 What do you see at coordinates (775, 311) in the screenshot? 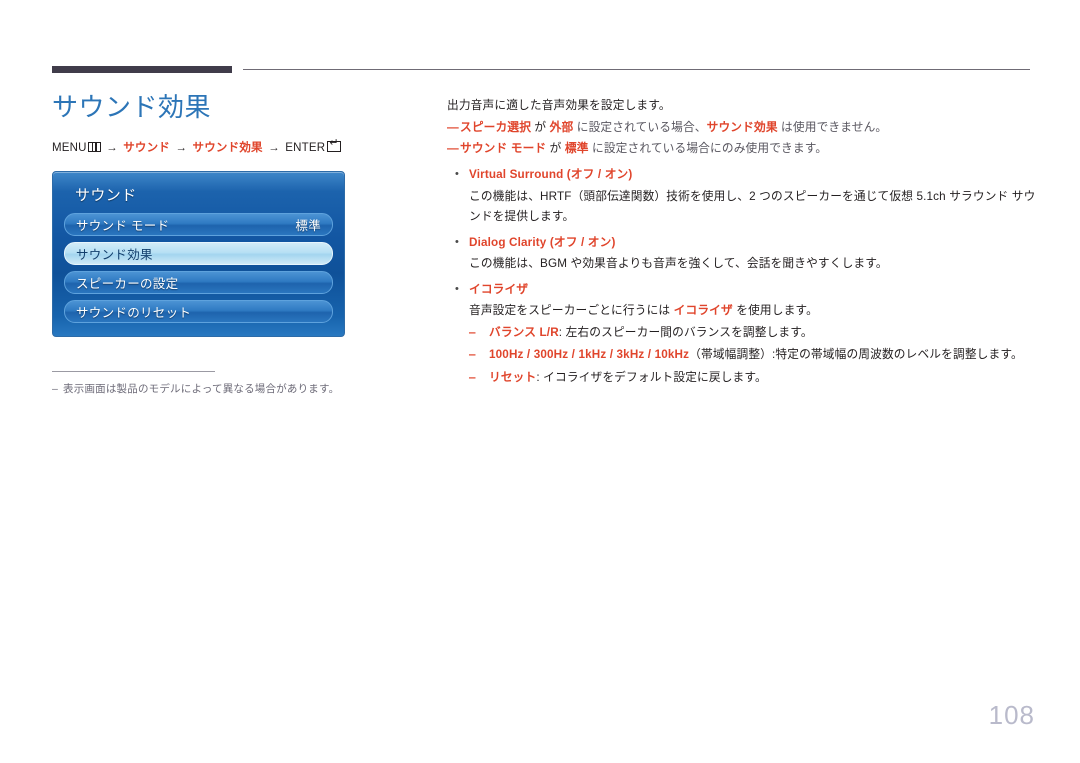
I see `text-run: を使用します。` at bounding box center [775, 311].